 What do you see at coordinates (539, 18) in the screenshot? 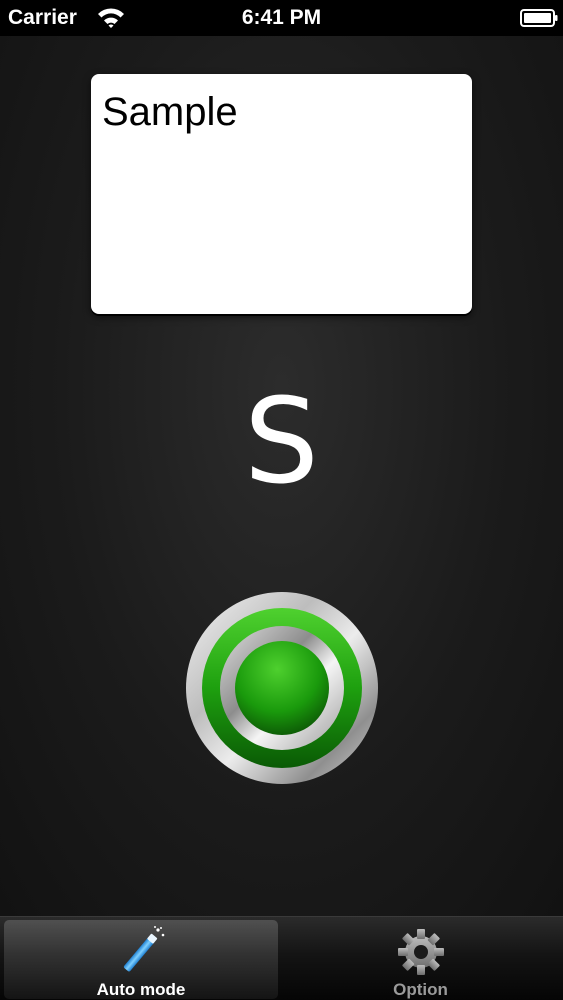
I see `battery-full-icon` at bounding box center [539, 18].